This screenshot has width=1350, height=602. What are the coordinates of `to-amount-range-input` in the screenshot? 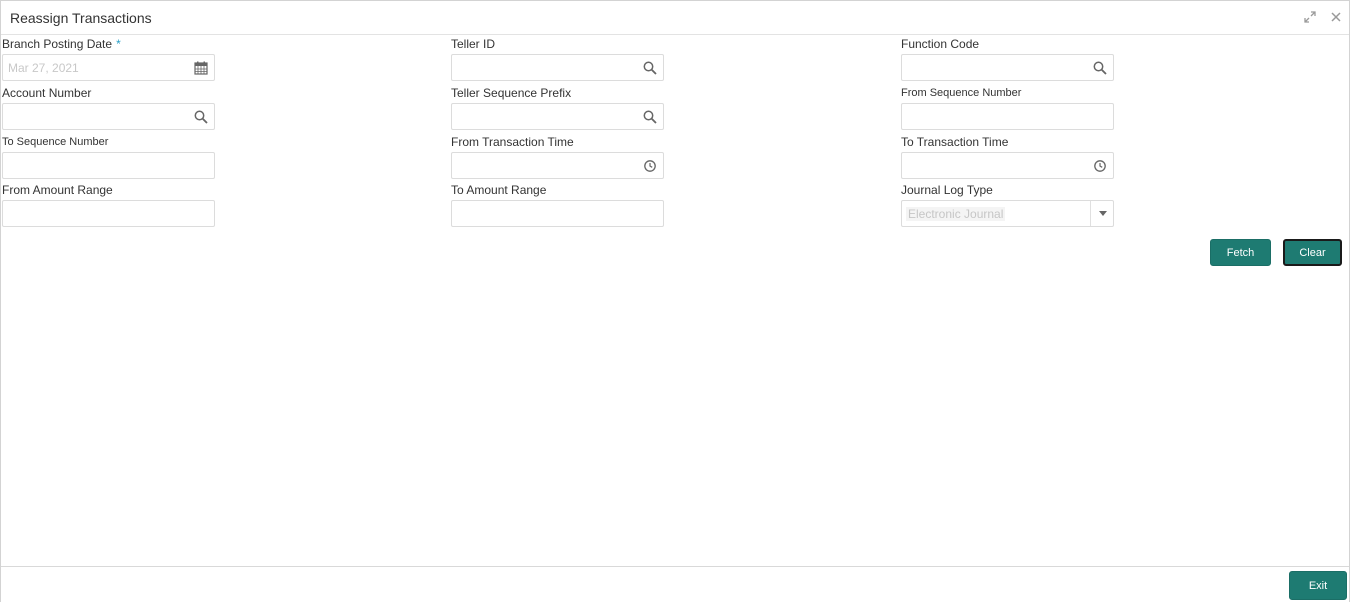 It's located at (557, 213).